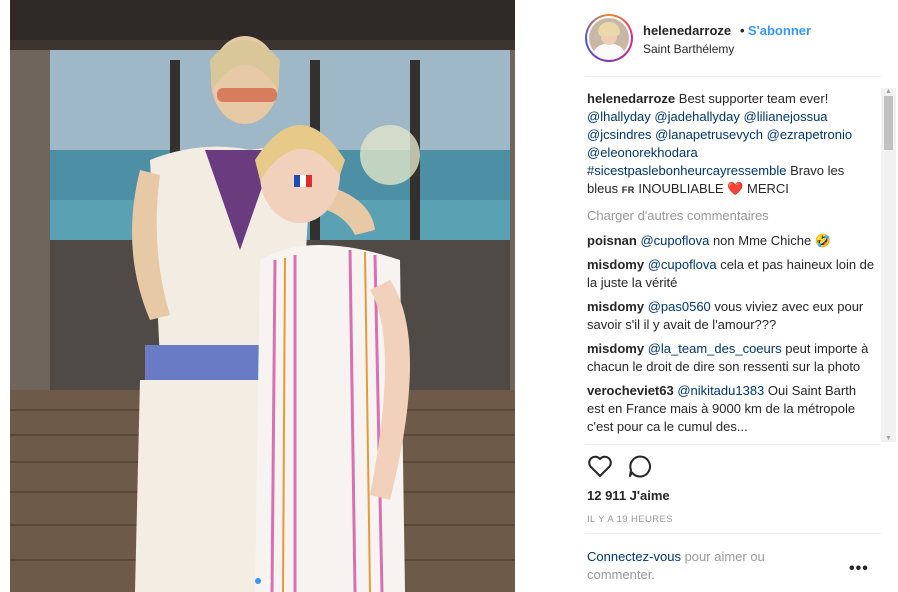 This screenshot has width=898, height=592. Describe the element at coordinates (735, 188) in the screenshot. I see `heart-emoji: ❤️` at that location.